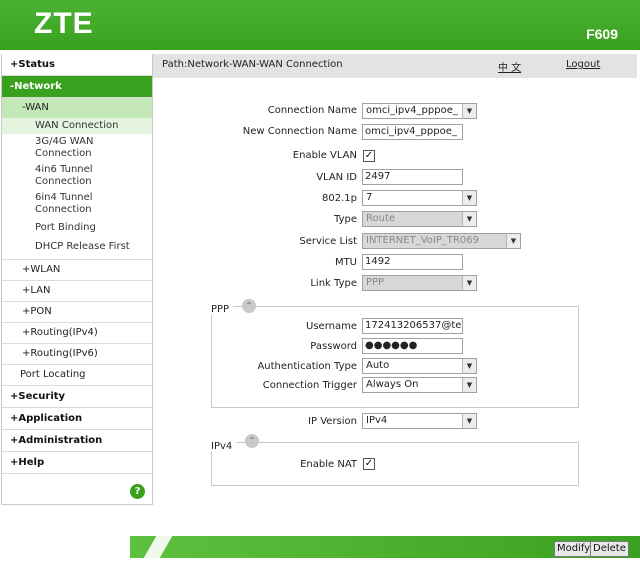 Image resolution: width=640 pixels, height=562 pixels. I want to click on auth-type-label: Authentication Type, so click(307, 366).